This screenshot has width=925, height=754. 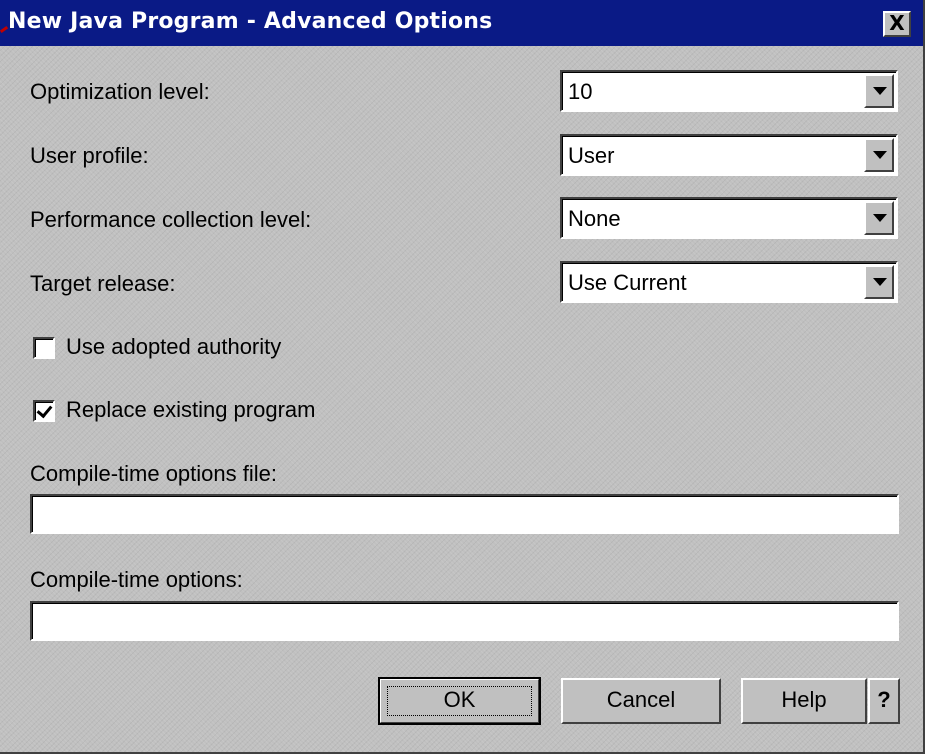 I want to click on close-icon: X, so click(x=897, y=23).